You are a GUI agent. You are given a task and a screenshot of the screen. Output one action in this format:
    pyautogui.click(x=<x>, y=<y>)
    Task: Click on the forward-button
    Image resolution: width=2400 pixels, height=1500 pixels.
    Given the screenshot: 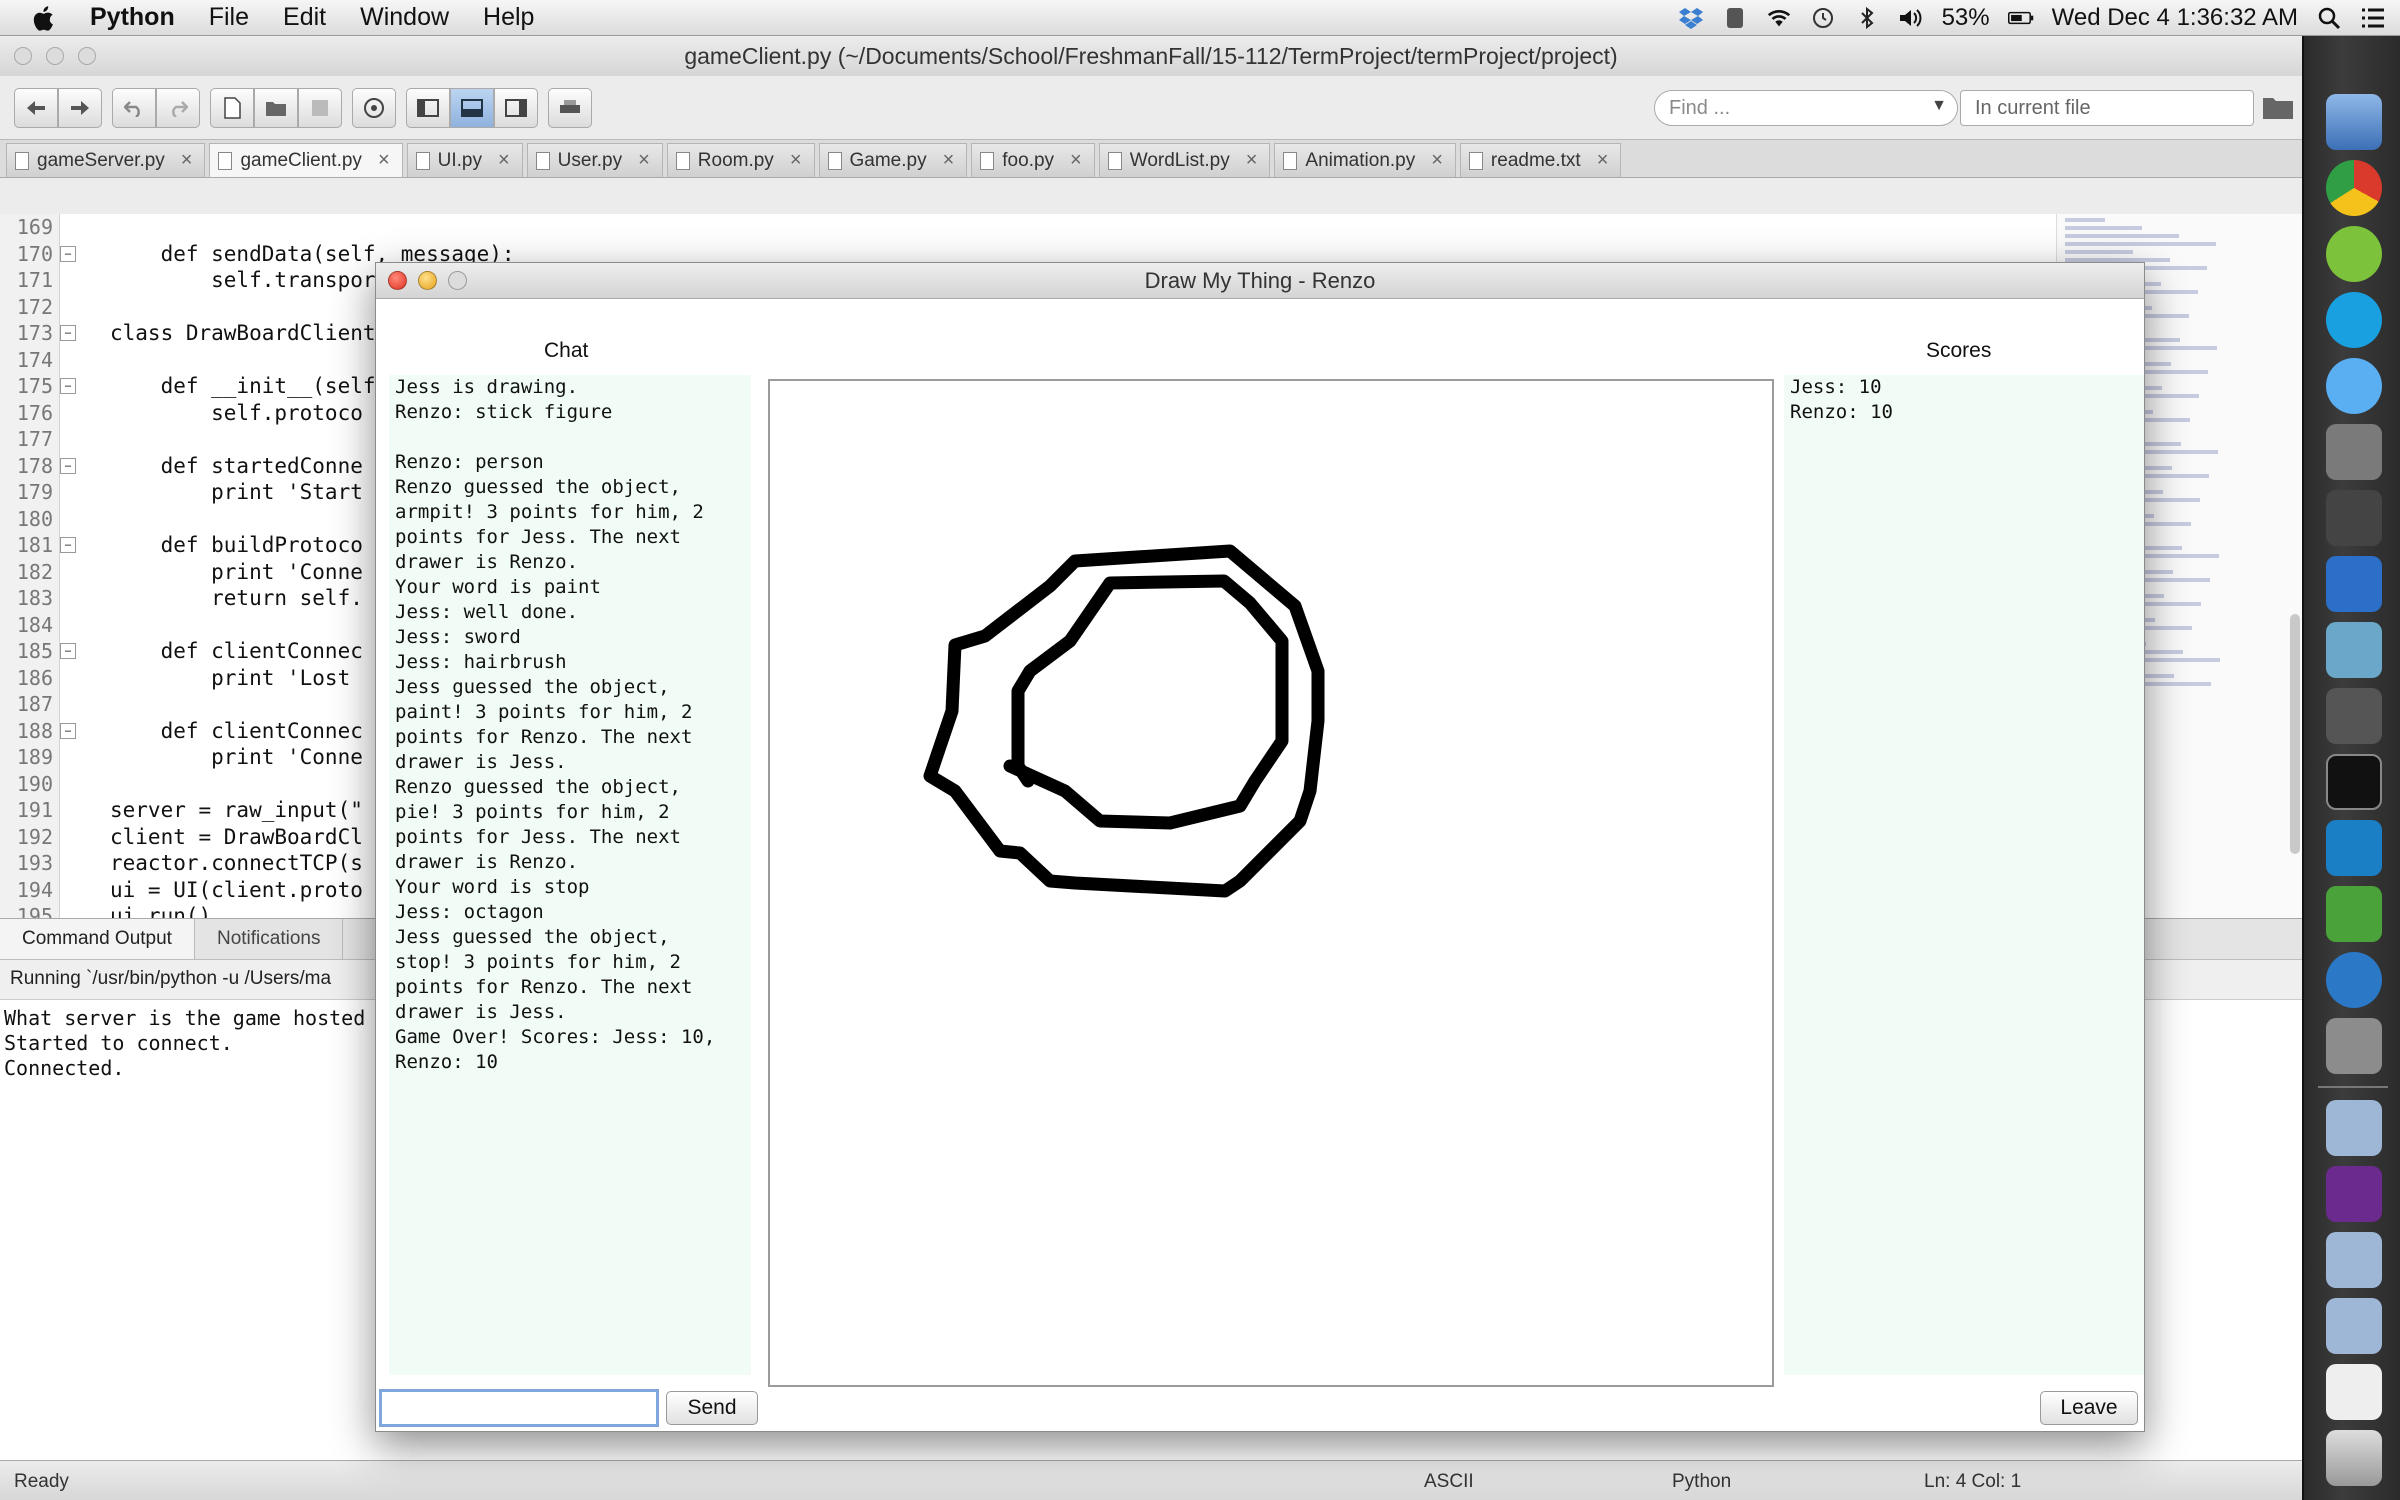 What is the action you would take?
    pyautogui.click(x=80, y=107)
    